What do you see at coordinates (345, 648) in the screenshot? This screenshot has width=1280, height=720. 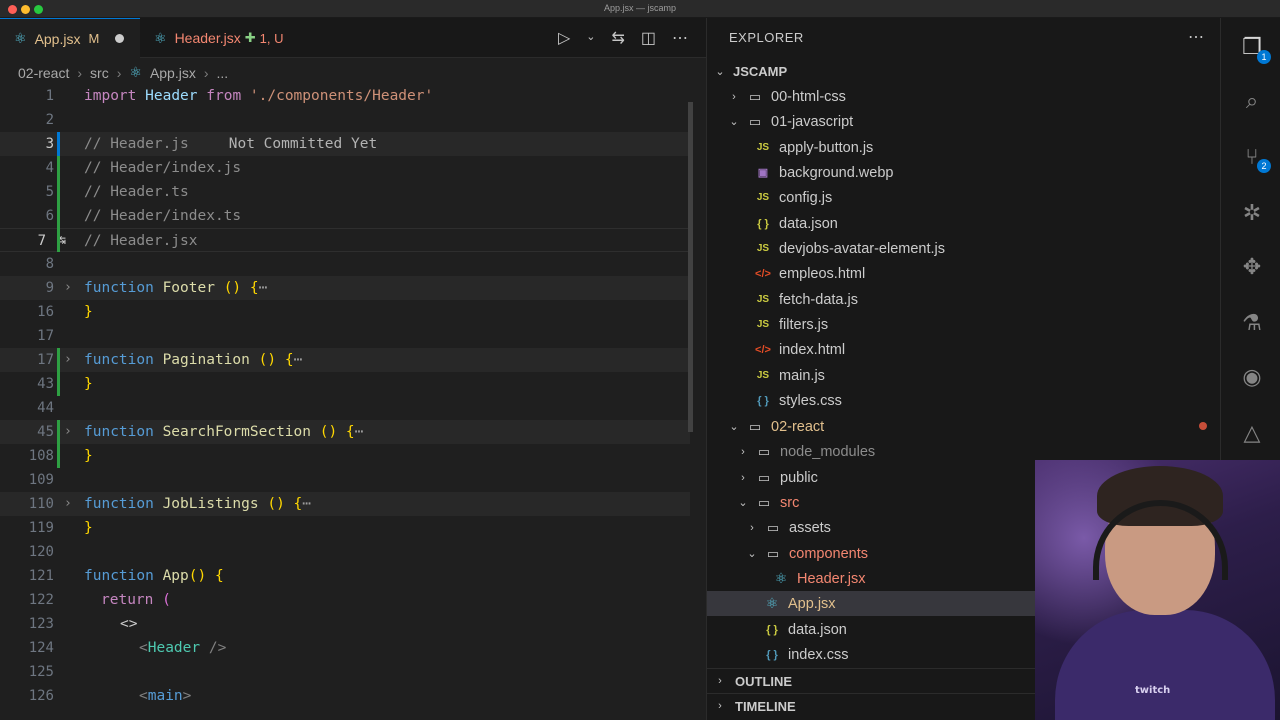 I see `code-line: 124 <Header />` at bounding box center [345, 648].